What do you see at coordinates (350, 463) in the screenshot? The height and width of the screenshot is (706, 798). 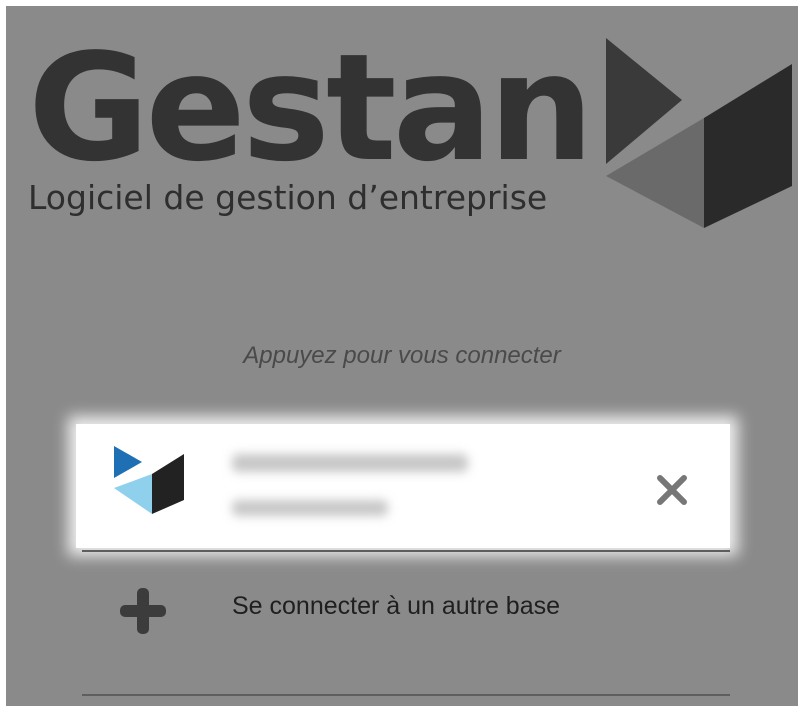 I see `account-name-blurred` at bounding box center [350, 463].